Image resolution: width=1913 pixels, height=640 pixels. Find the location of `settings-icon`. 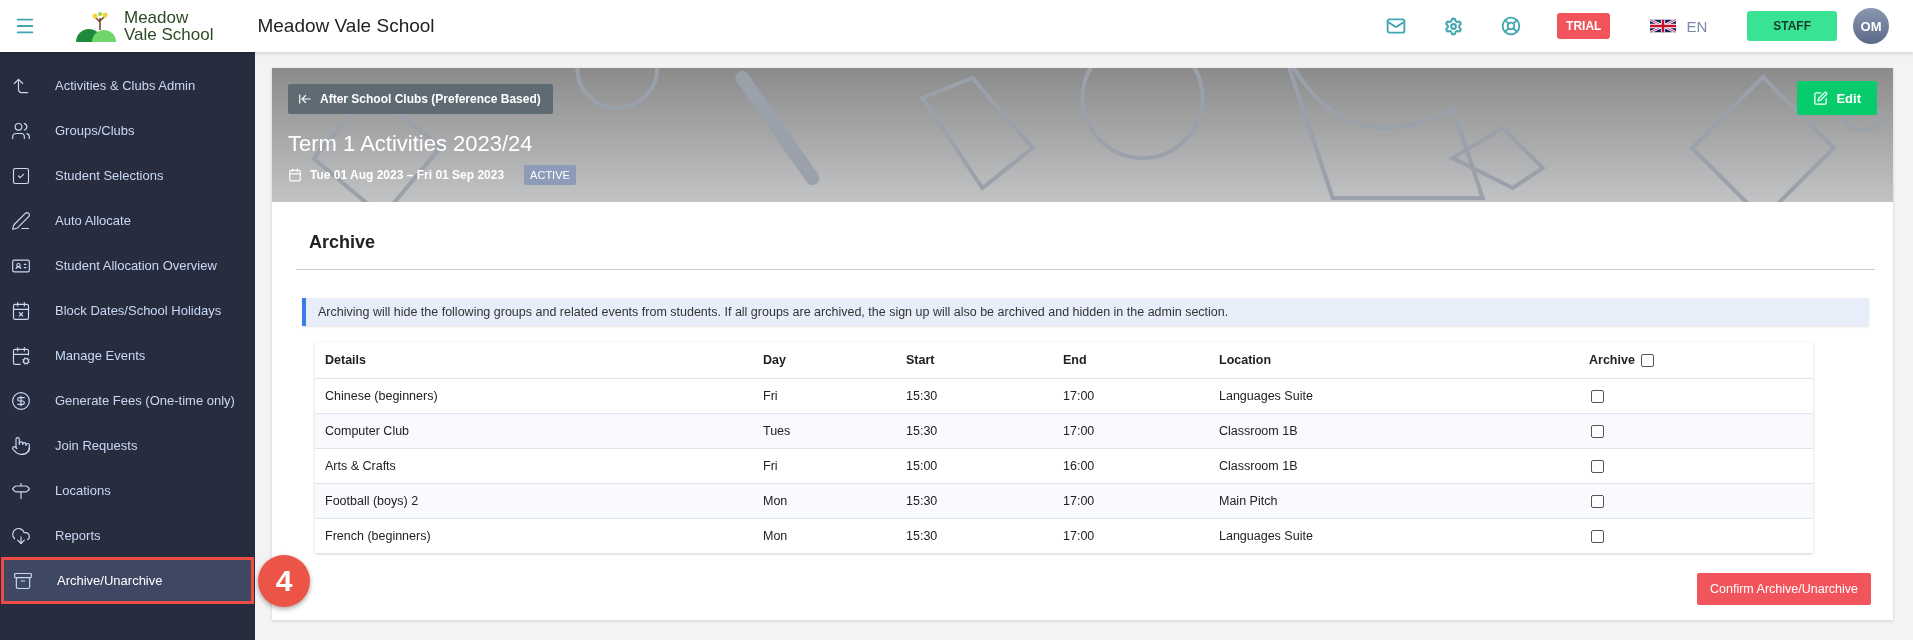

settings-icon is located at coordinates (1454, 26).